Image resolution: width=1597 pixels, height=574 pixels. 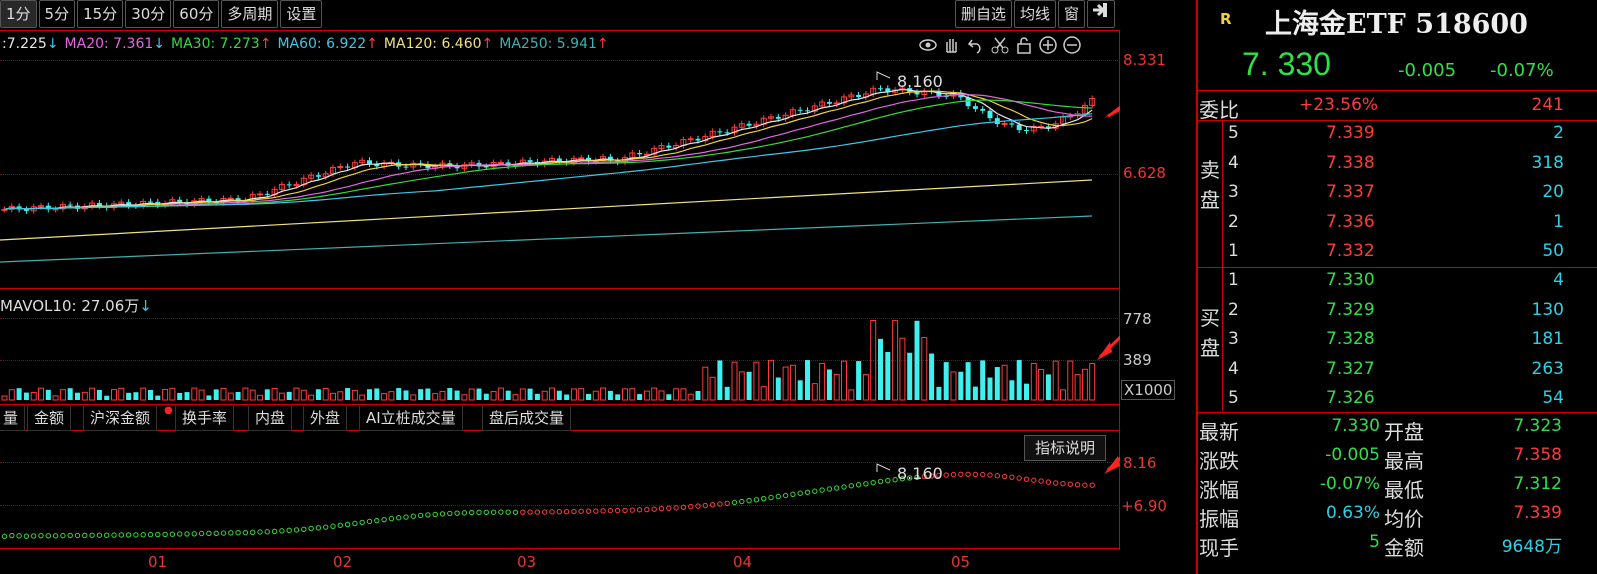 I want to click on tab-outer: 外盘, so click(x=325, y=418).